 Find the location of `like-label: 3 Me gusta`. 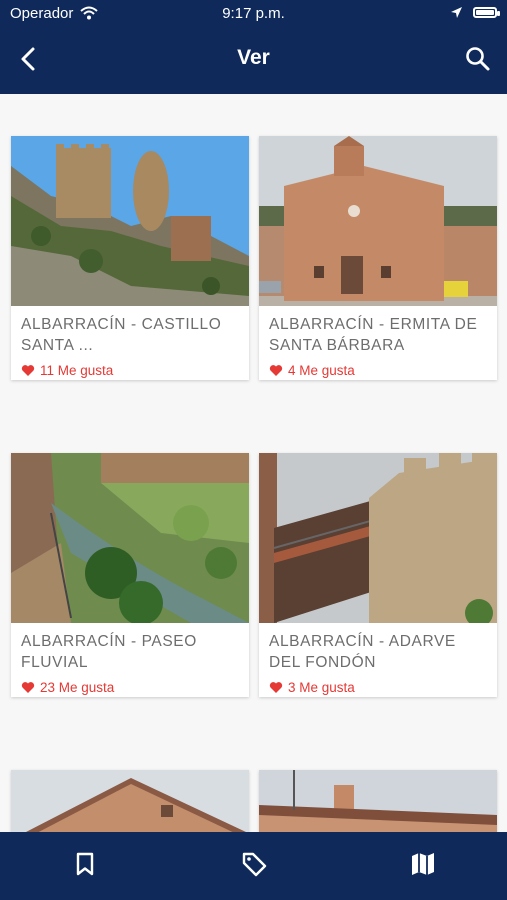

like-label: 3 Me gusta is located at coordinates (321, 687).